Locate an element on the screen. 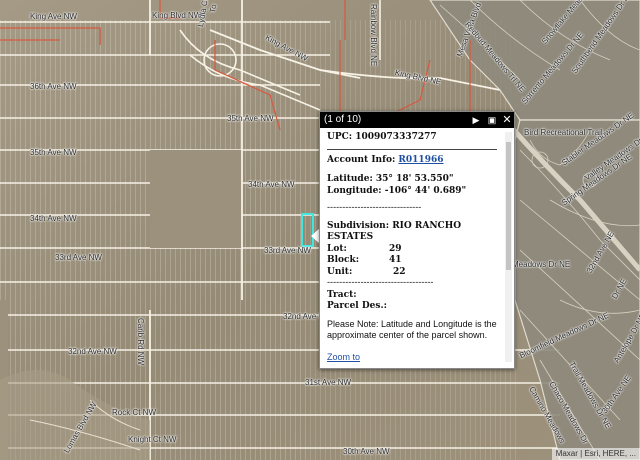  latitude-text: Latitude: 35° 18' 53.550" is located at coordinates (390, 179).